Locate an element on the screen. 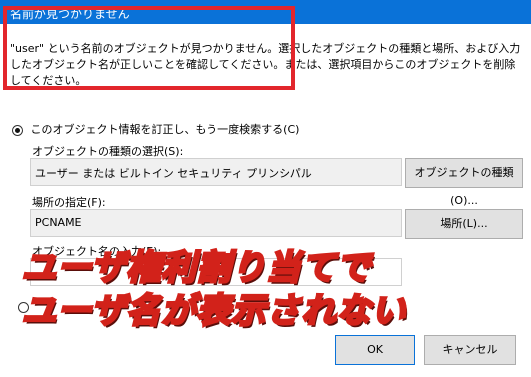  correct-search-radio is located at coordinates (17, 130).